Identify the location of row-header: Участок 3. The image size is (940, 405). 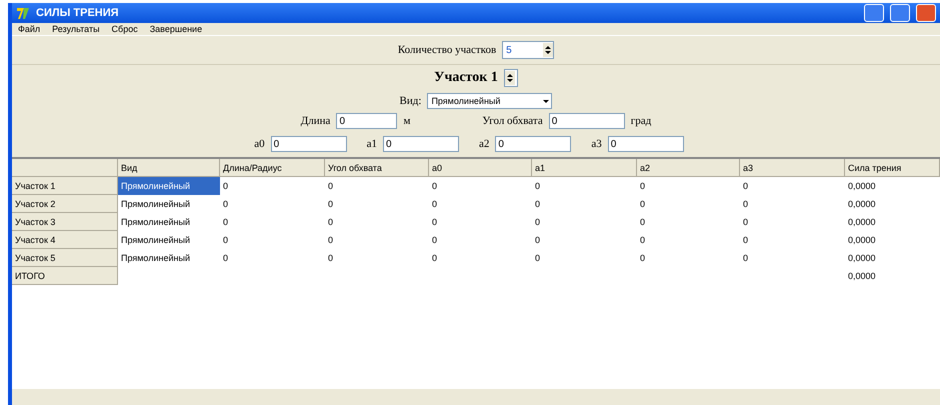
(65, 222).